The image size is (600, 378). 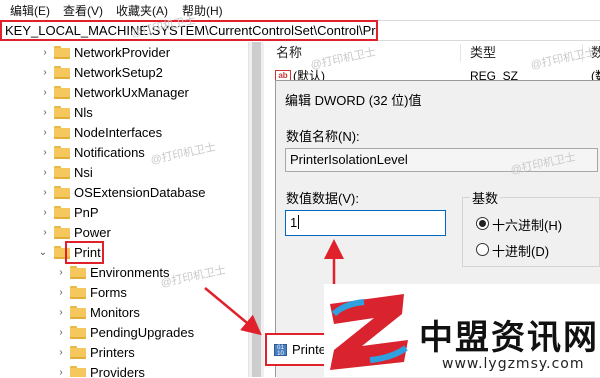 What do you see at coordinates (369, 332) in the screenshot?
I see `logo-emblem-icon` at bounding box center [369, 332].